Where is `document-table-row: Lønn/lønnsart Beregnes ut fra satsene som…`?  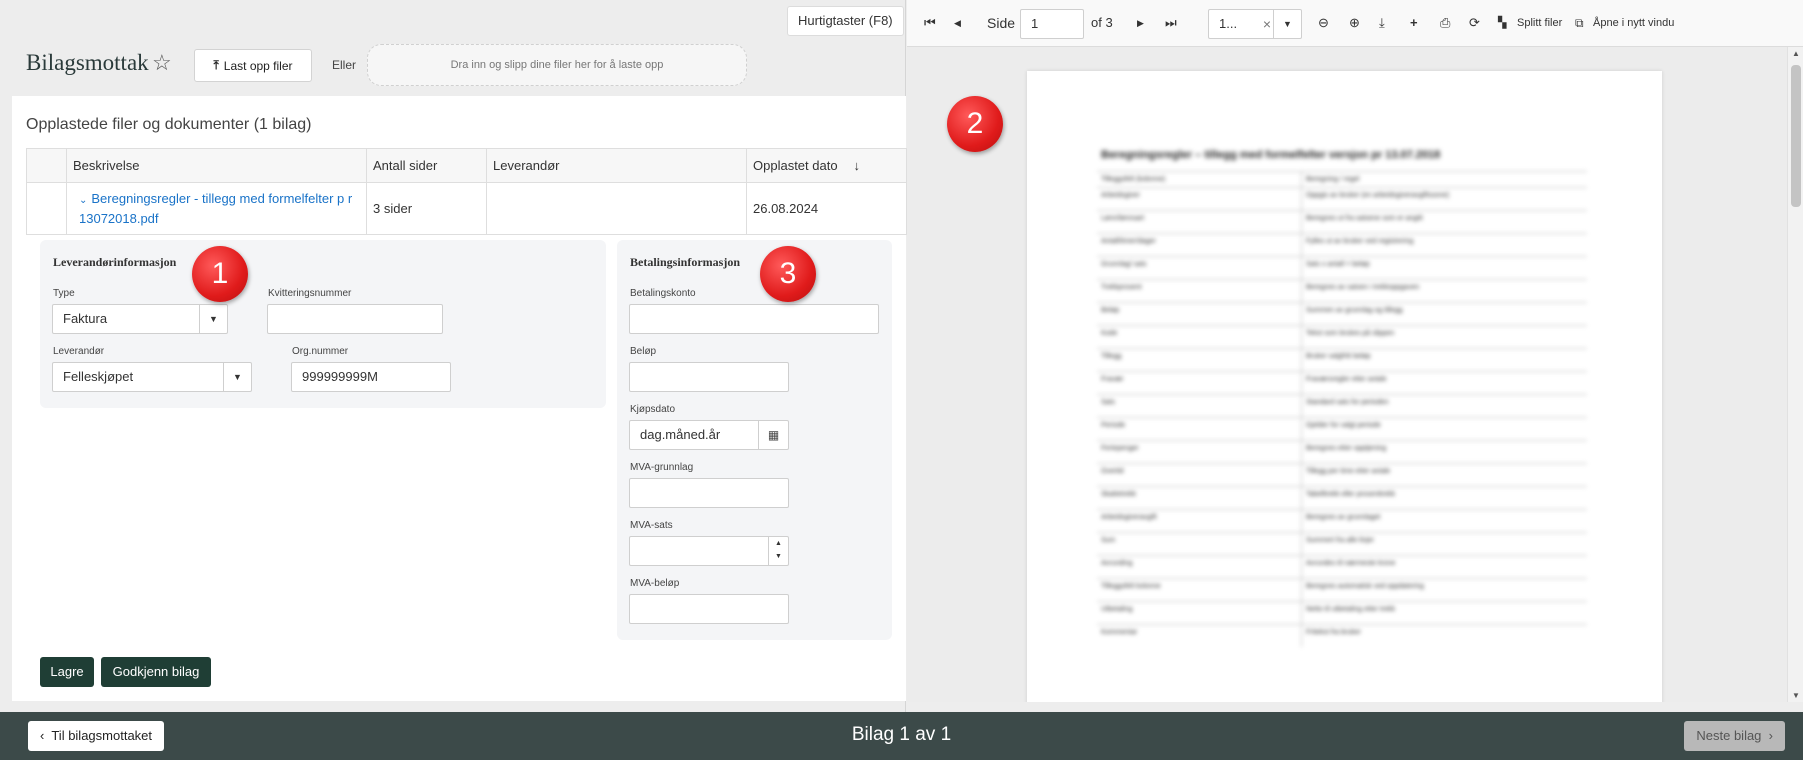
document-table-row: Lønn/lønnsart Beregnes ut fra satsene som… is located at coordinates (1342, 221).